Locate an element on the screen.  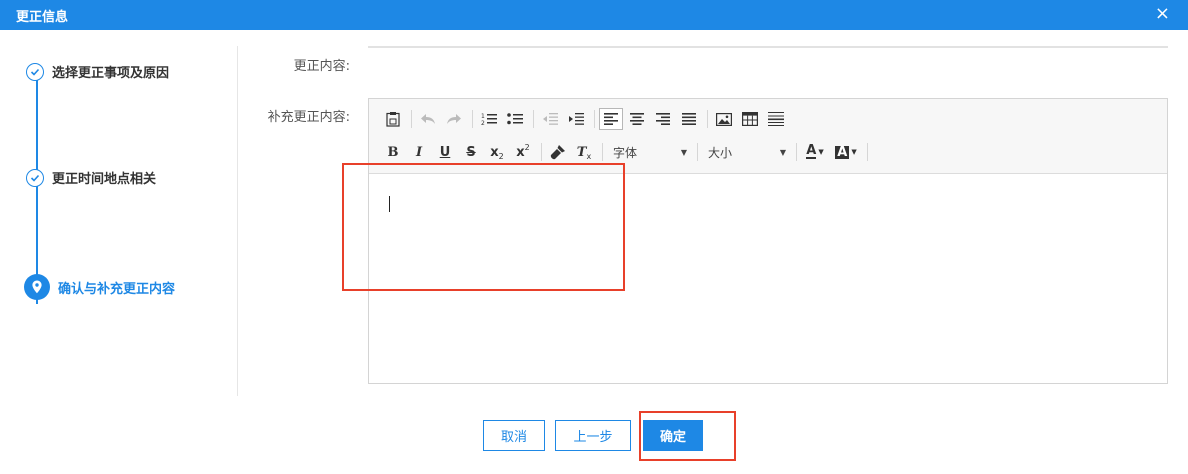
bold-glyph: B is located at coordinates (393, 152).